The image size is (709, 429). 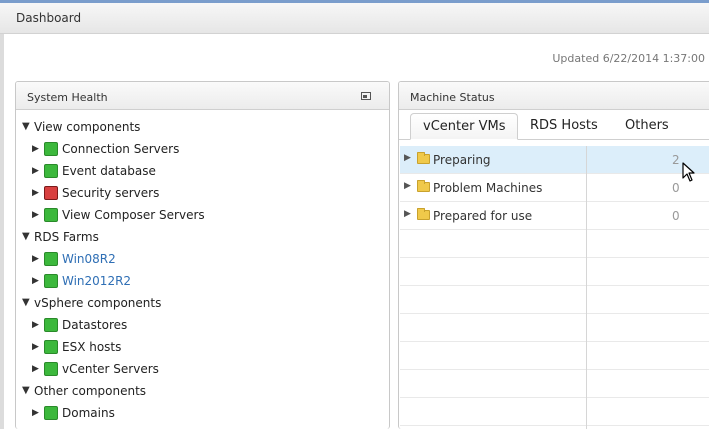 What do you see at coordinates (554, 160) in the screenshot?
I see `status-row-preparing: ▶ Preparing 2` at bounding box center [554, 160].